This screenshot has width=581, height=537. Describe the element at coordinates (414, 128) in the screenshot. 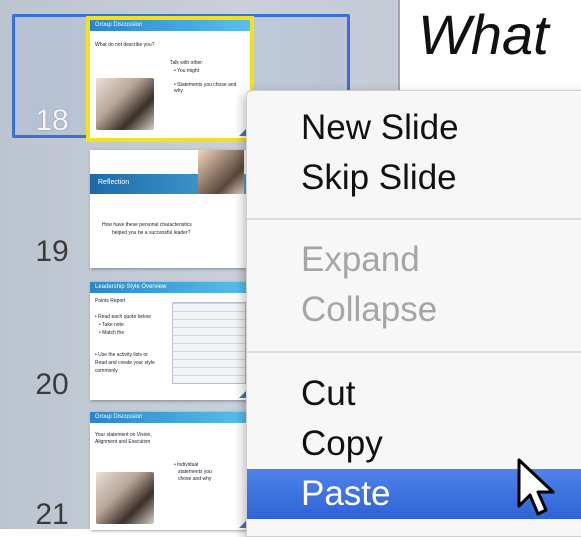

I see `menu-item-new-slide: New Slide` at that location.